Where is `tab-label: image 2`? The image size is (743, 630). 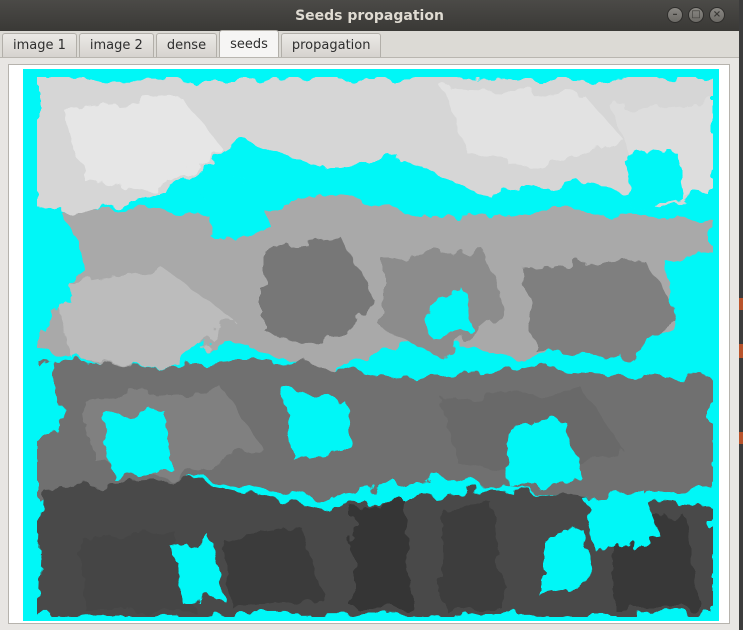
tab-label: image 2 is located at coordinates (116, 45).